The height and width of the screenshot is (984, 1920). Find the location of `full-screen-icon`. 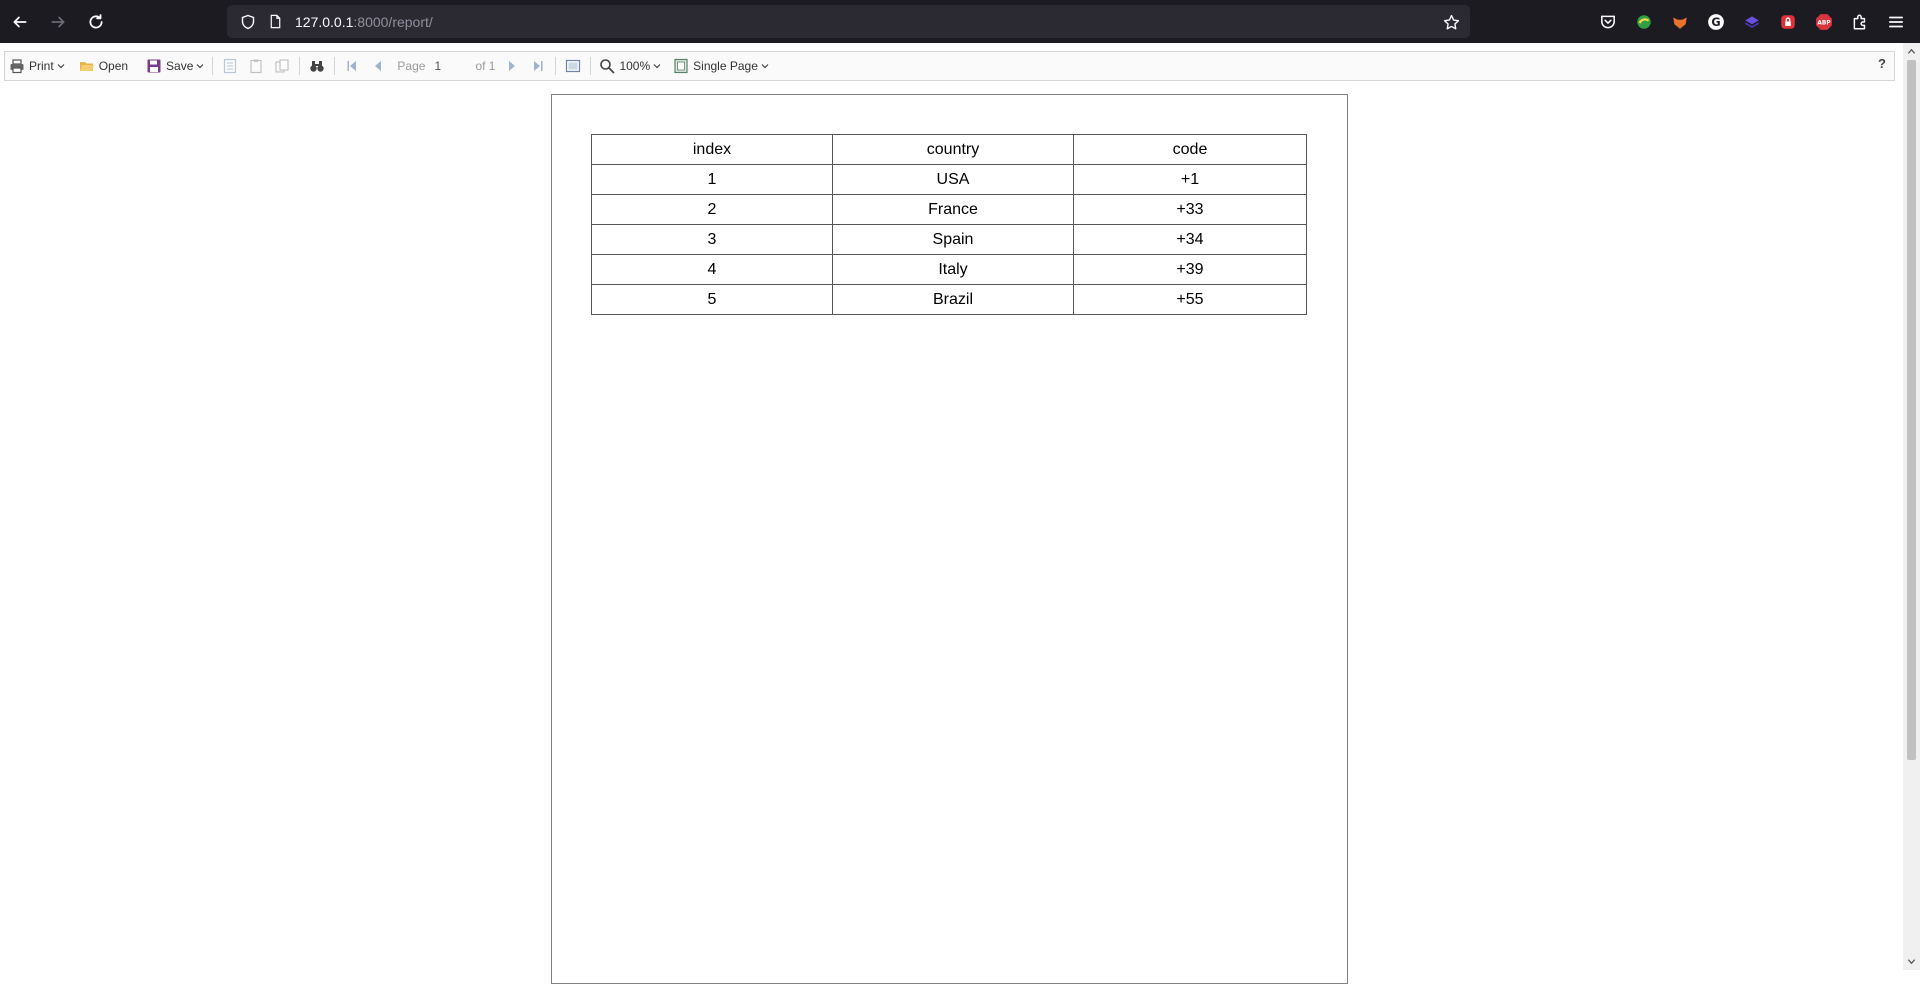

full-screen-icon is located at coordinates (573, 66).